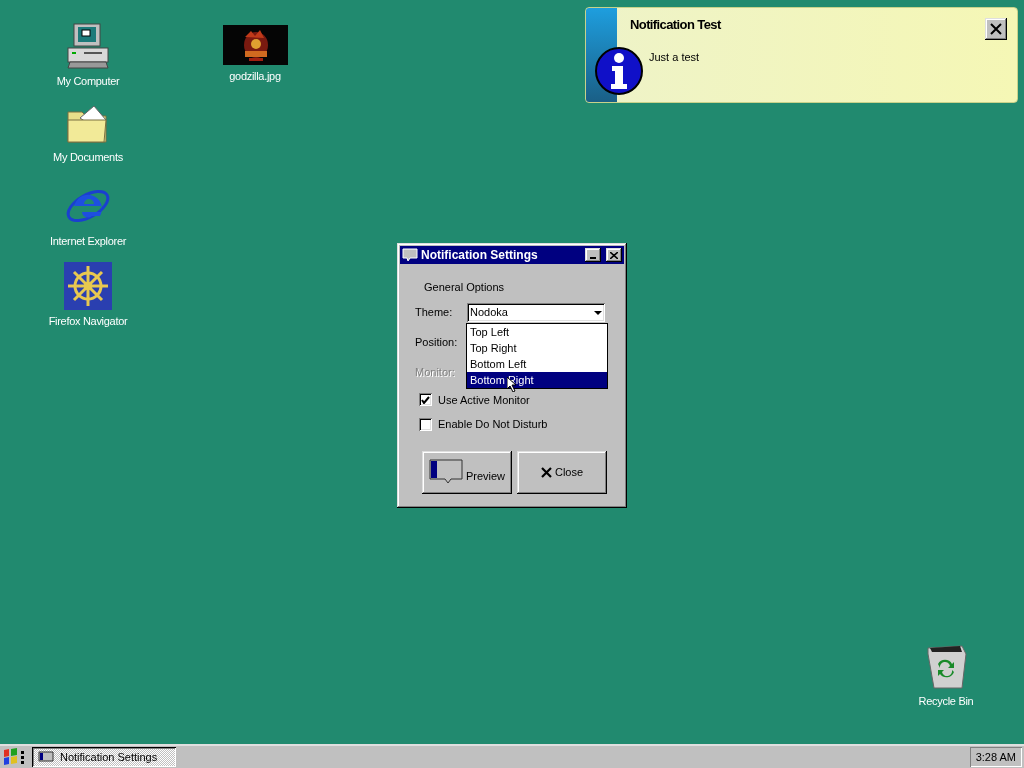  What do you see at coordinates (480, 255) in the screenshot?
I see `window-title: Notification Settings` at bounding box center [480, 255].